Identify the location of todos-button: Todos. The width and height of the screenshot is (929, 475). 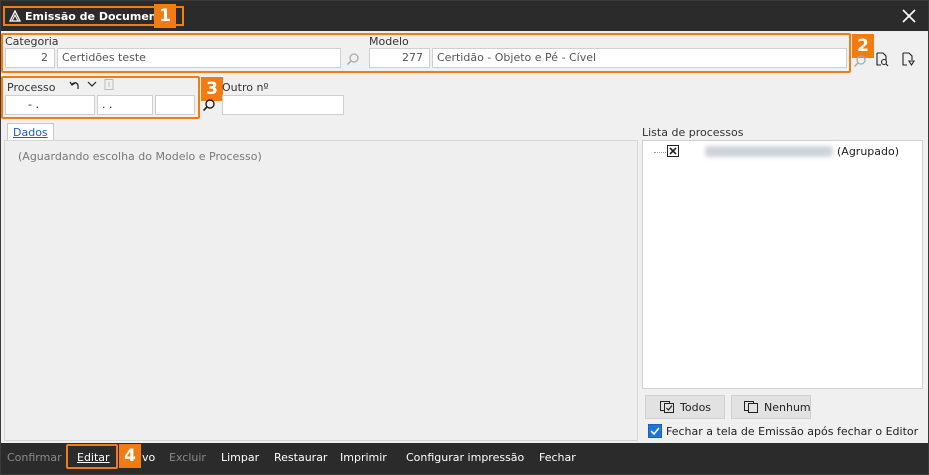
(685, 407).